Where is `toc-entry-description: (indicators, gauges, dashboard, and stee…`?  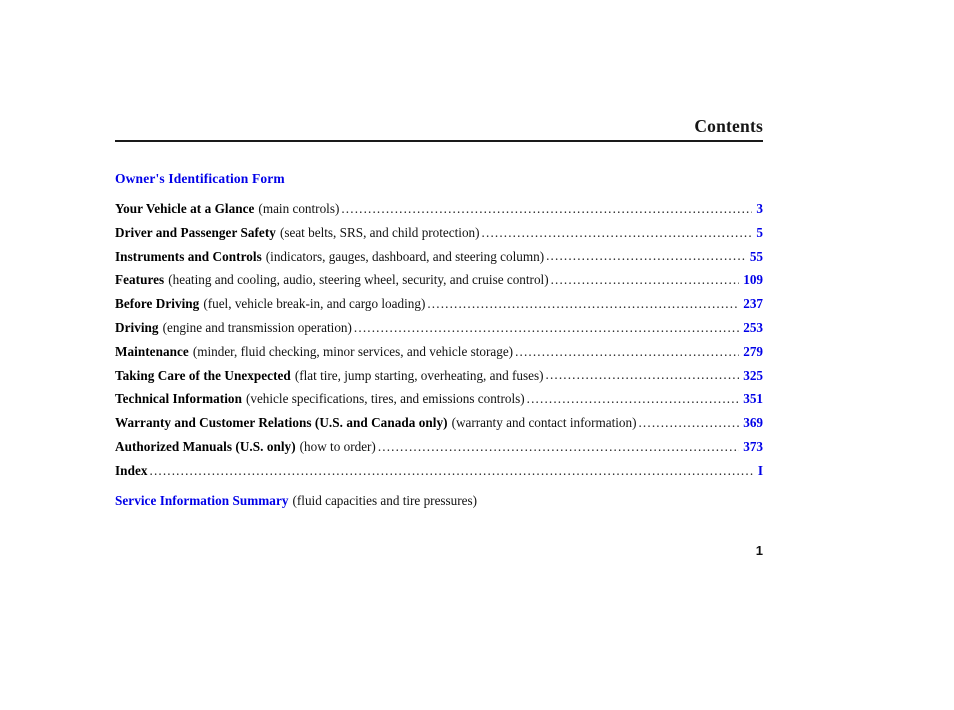 toc-entry-description: (indicators, gauges, dashboard, and stee… is located at coordinates (405, 256).